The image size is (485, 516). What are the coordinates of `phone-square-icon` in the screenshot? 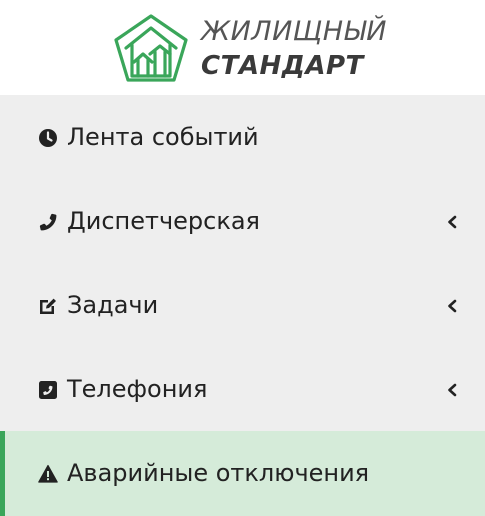 It's located at (48, 390).